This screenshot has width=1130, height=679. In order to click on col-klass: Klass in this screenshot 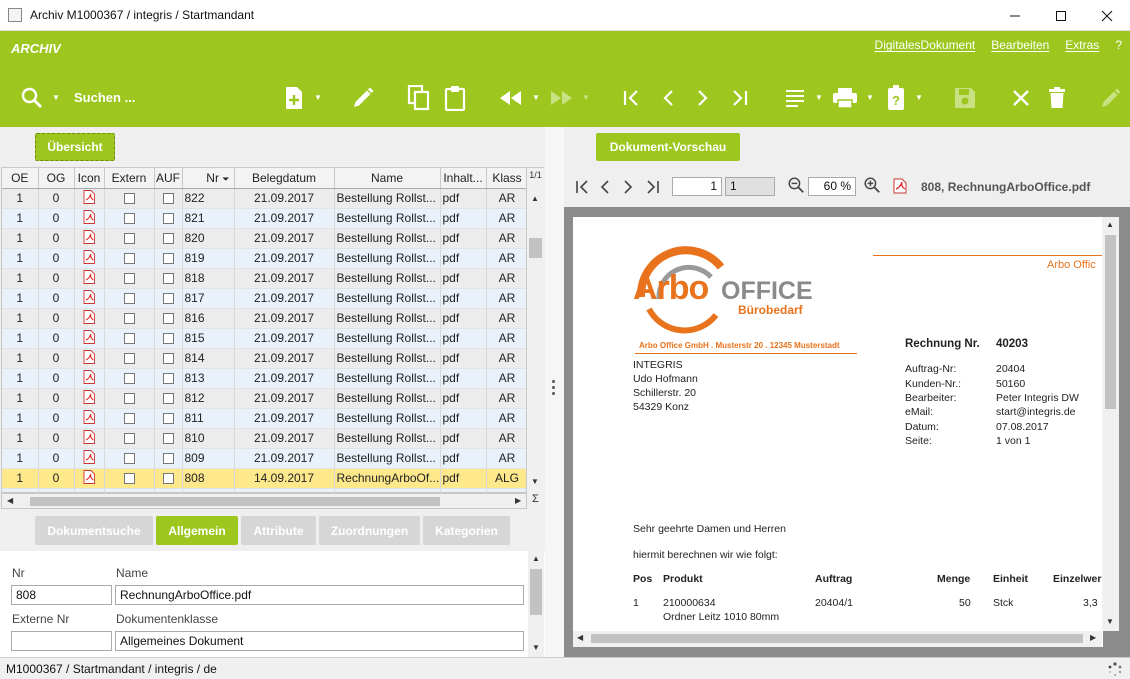, I will do `click(506, 178)`.